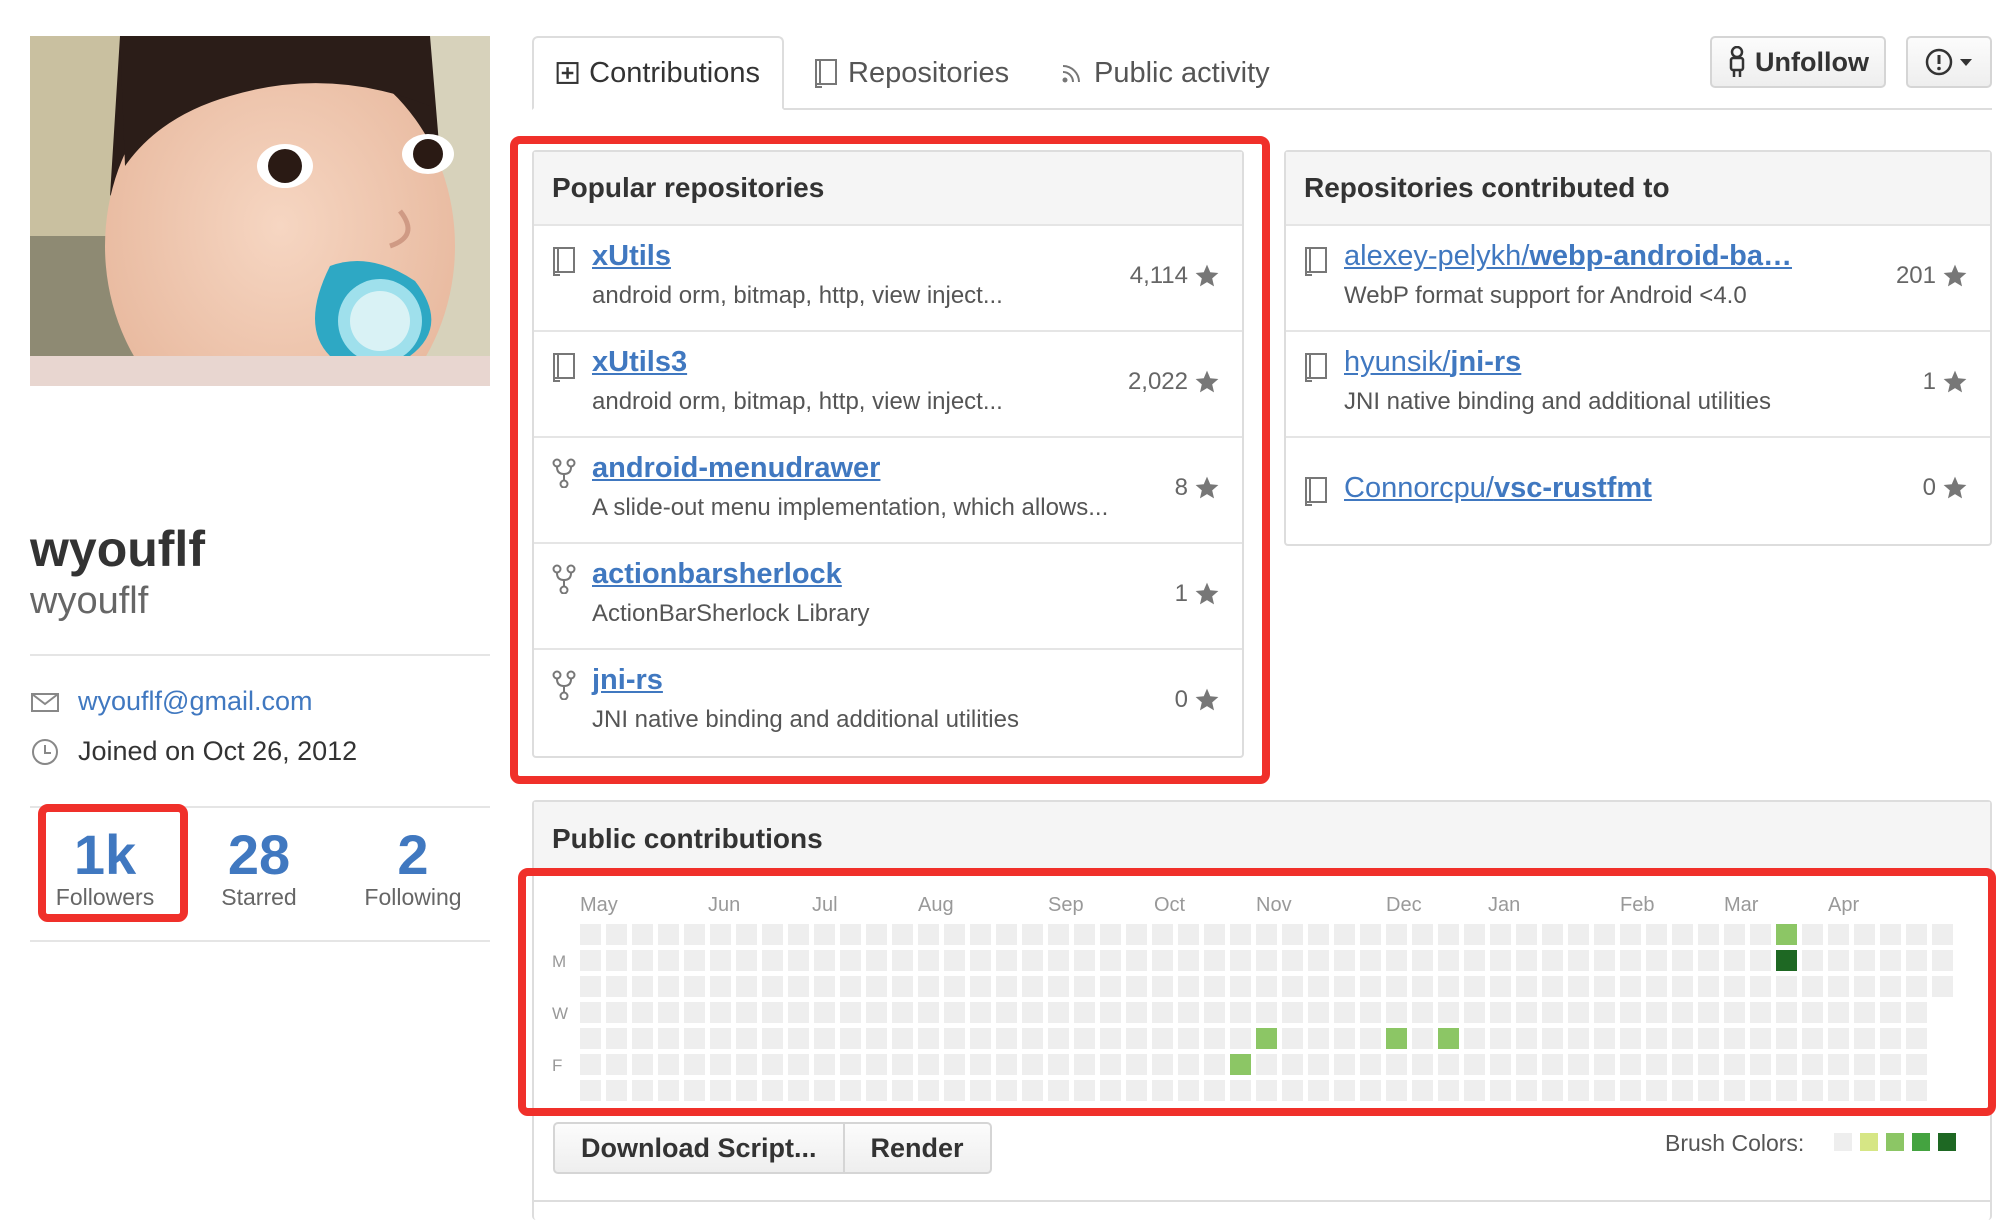 The height and width of the screenshot is (1220, 2010). I want to click on repo-name: vsc-rustfmt, so click(1572, 488).